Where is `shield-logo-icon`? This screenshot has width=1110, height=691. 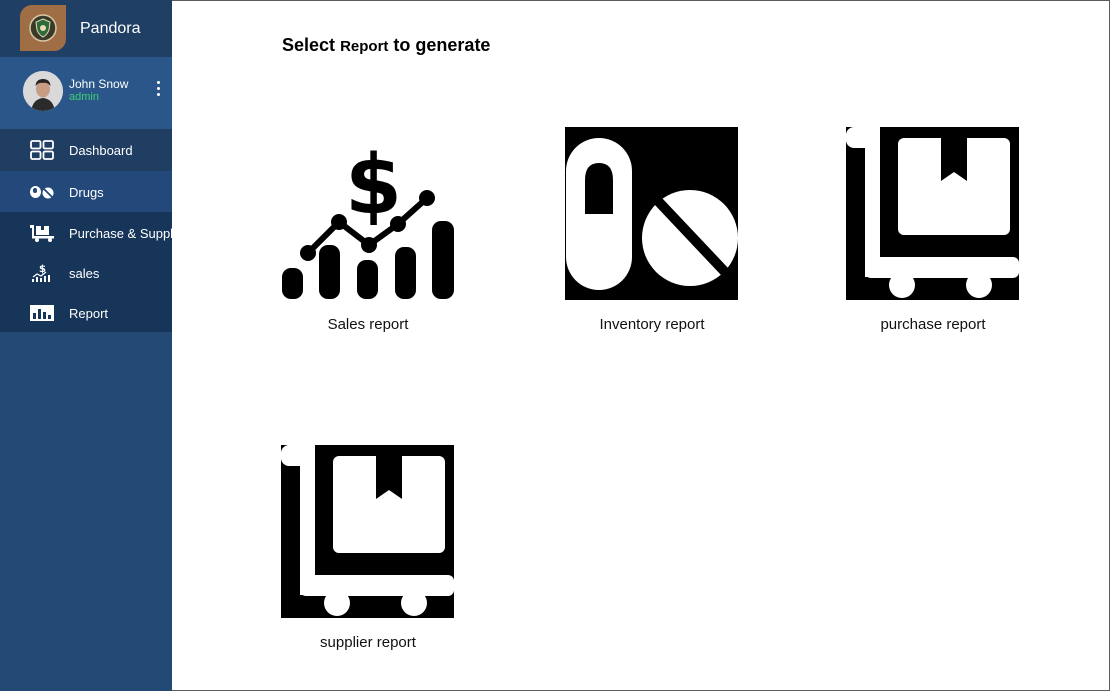
shield-logo-icon is located at coordinates (43, 28).